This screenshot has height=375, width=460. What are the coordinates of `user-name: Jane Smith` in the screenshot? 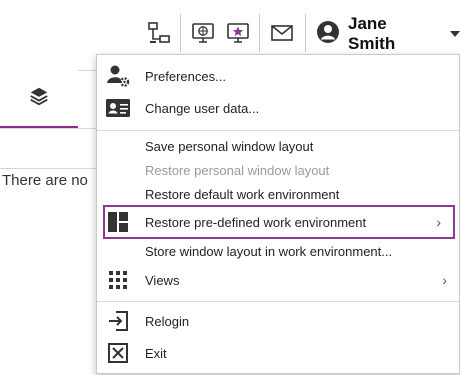 It's located at (372, 33).